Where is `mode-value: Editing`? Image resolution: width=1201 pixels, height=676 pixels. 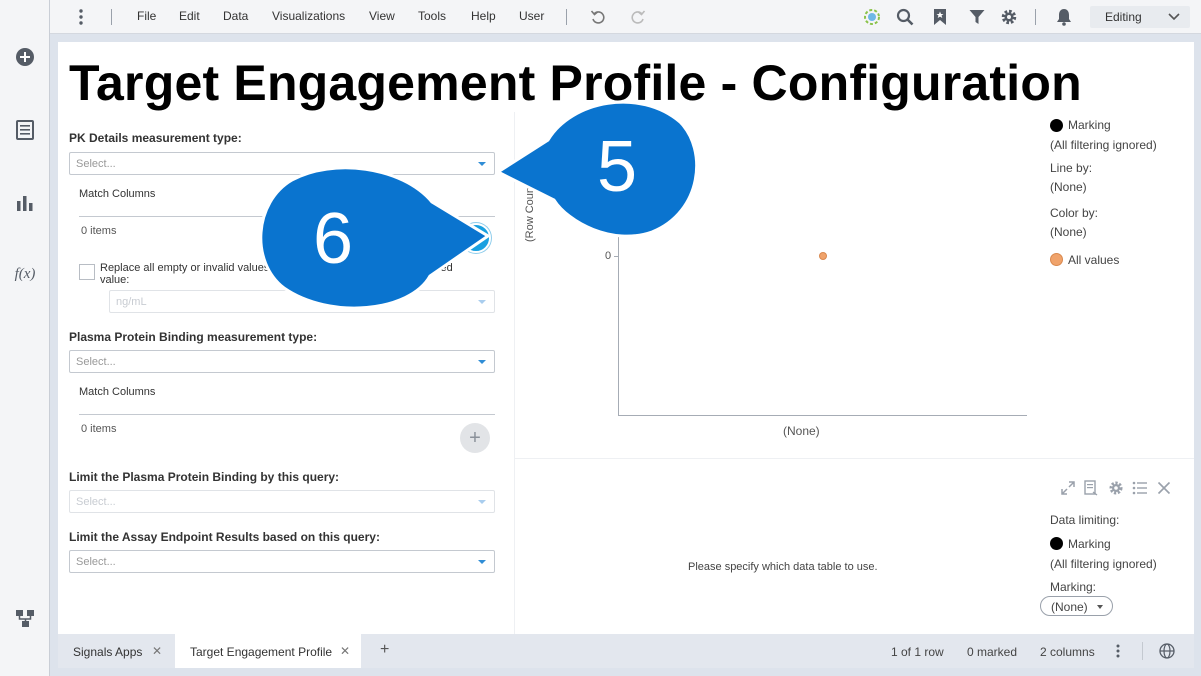
mode-value: Editing is located at coordinates (1123, 17).